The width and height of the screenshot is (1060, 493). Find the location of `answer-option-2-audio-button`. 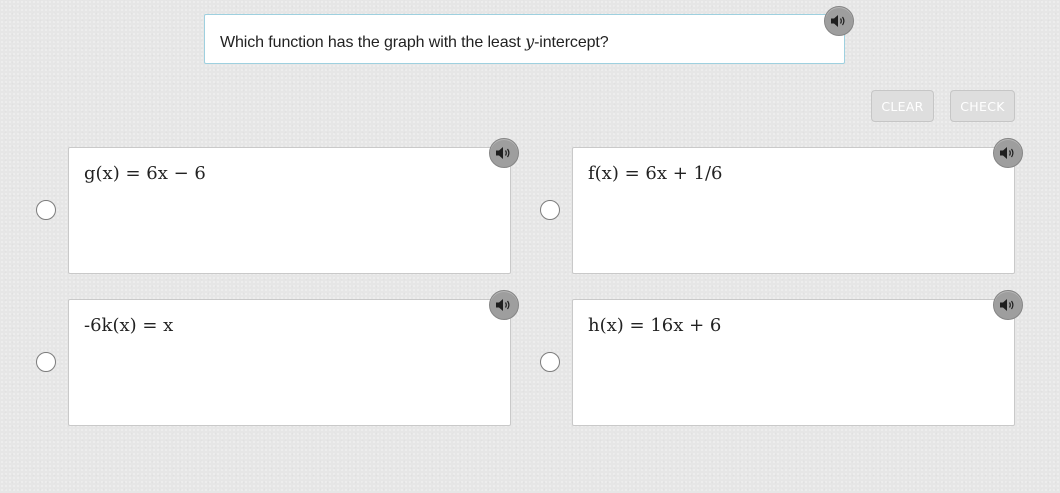

answer-option-2-audio-button is located at coordinates (1008, 153).